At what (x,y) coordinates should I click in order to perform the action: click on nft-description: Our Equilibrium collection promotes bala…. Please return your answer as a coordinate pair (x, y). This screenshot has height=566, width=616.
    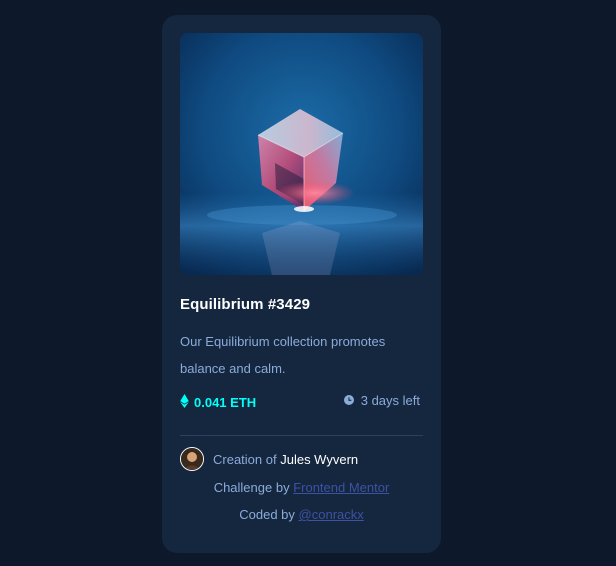
    Looking at the image, I should click on (283, 355).